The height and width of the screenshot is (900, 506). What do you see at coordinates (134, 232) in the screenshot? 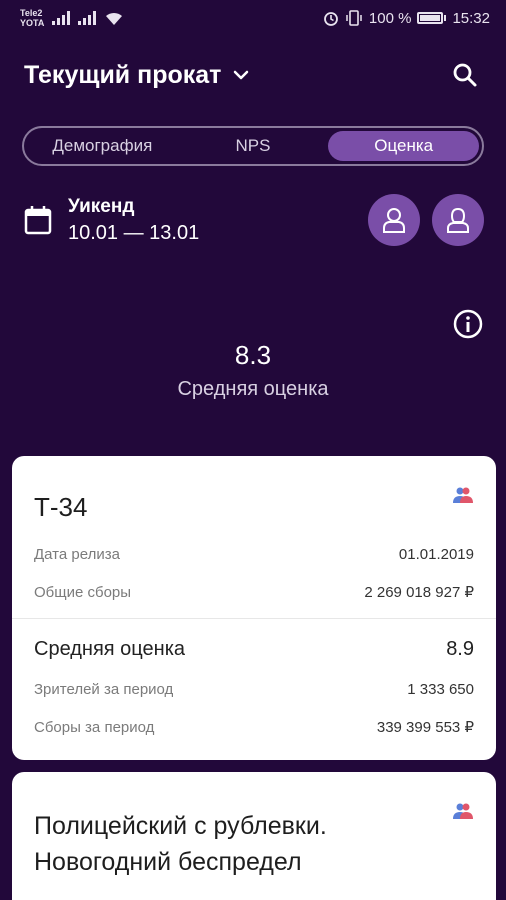
I see `period-dates: 10.01 — 13.01` at bounding box center [134, 232].